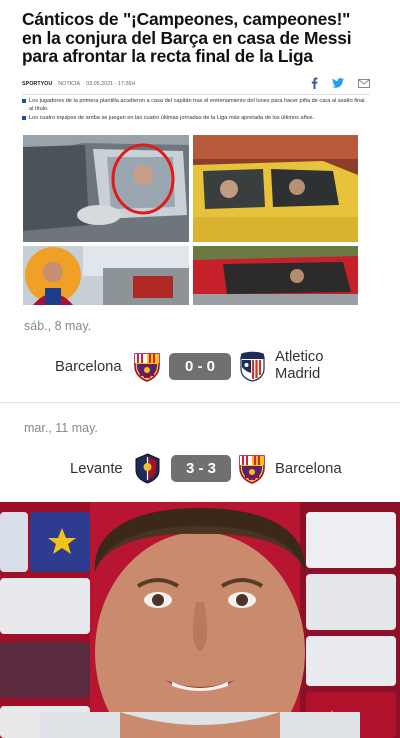 The width and height of the screenshot is (400, 738). I want to click on mail-icon, so click(364, 83).